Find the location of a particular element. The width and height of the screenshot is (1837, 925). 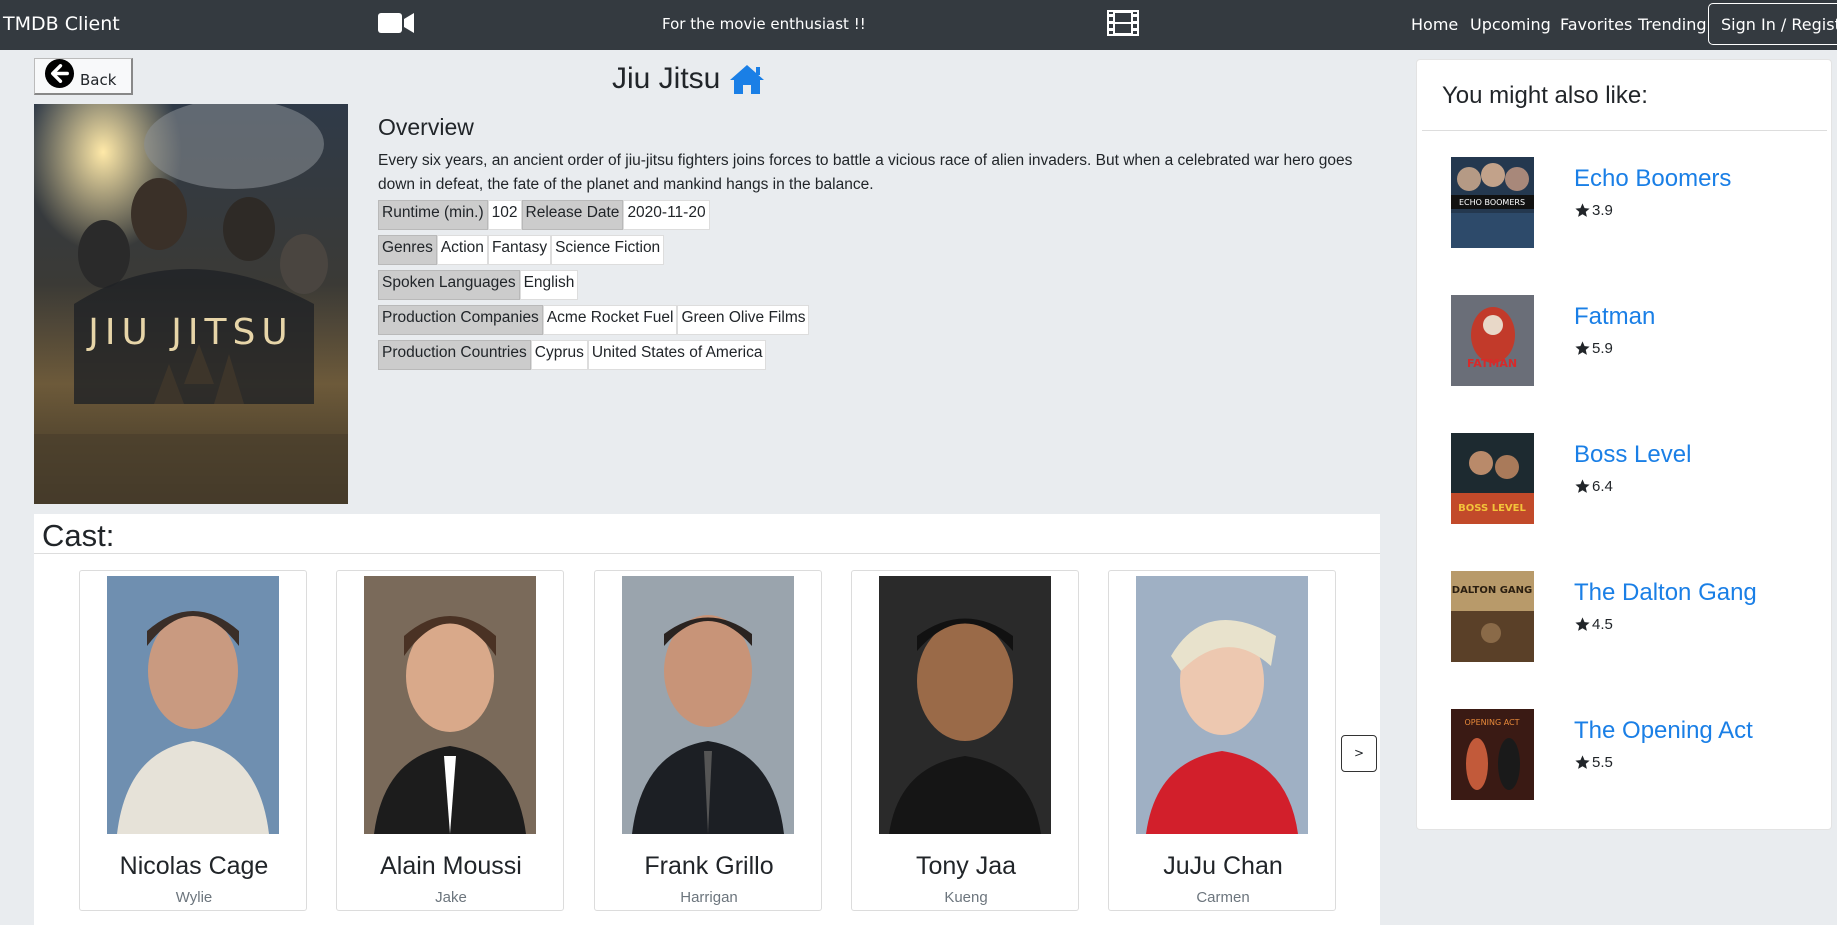

genre-chip: Fantasy is located at coordinates (519, 250).